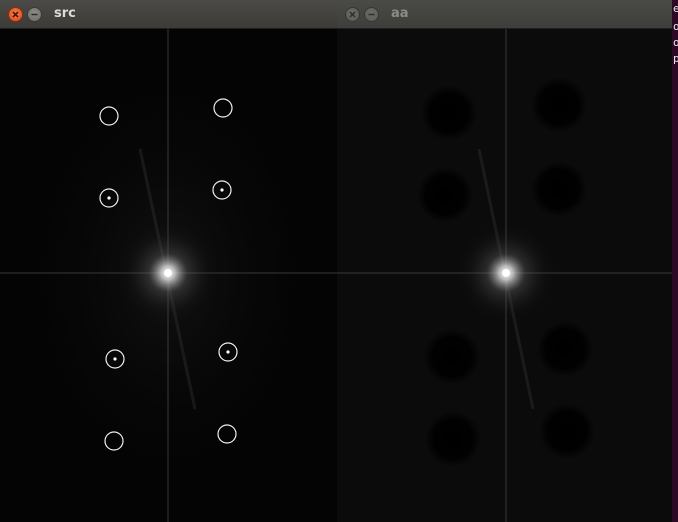 Image resolution: width=678 pixels, height=522 pixels. I want to click on terminal-edge: e o o p, so click(675, 261).